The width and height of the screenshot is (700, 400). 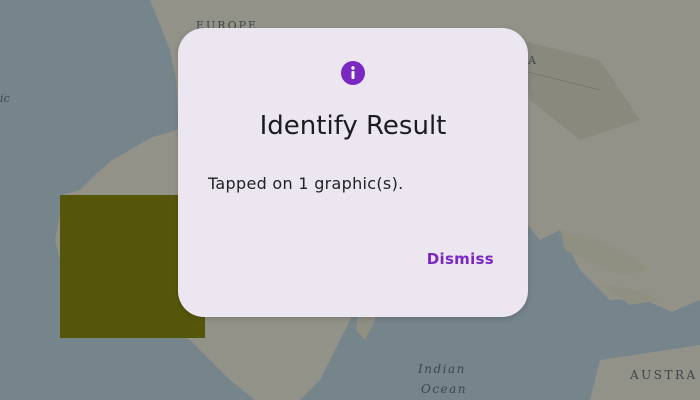 I want to click on dialog-title: Identify Result, so click(x=353, y=126).